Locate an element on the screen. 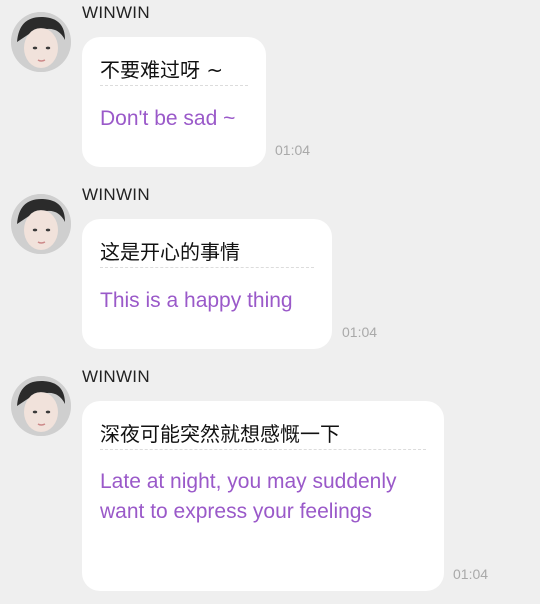 The width and height of the screenshot is (540, 604). message-bubble: 不要难过呀 ~ Don't be sad ~ is located at coordinates (174, 102).